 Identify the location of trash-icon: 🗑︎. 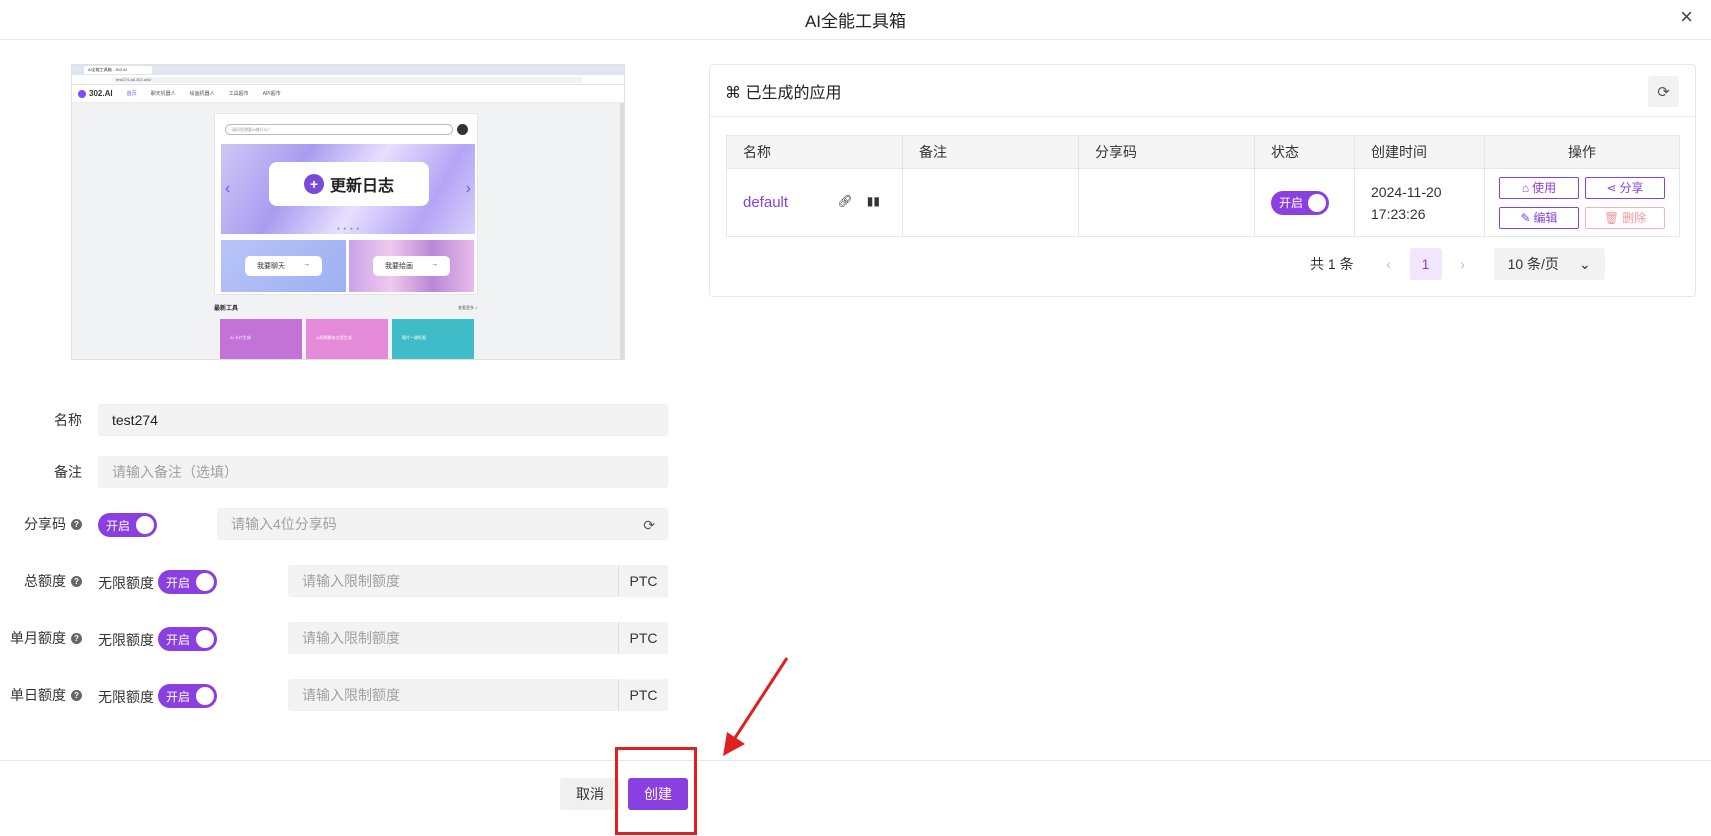
(1611, 217).